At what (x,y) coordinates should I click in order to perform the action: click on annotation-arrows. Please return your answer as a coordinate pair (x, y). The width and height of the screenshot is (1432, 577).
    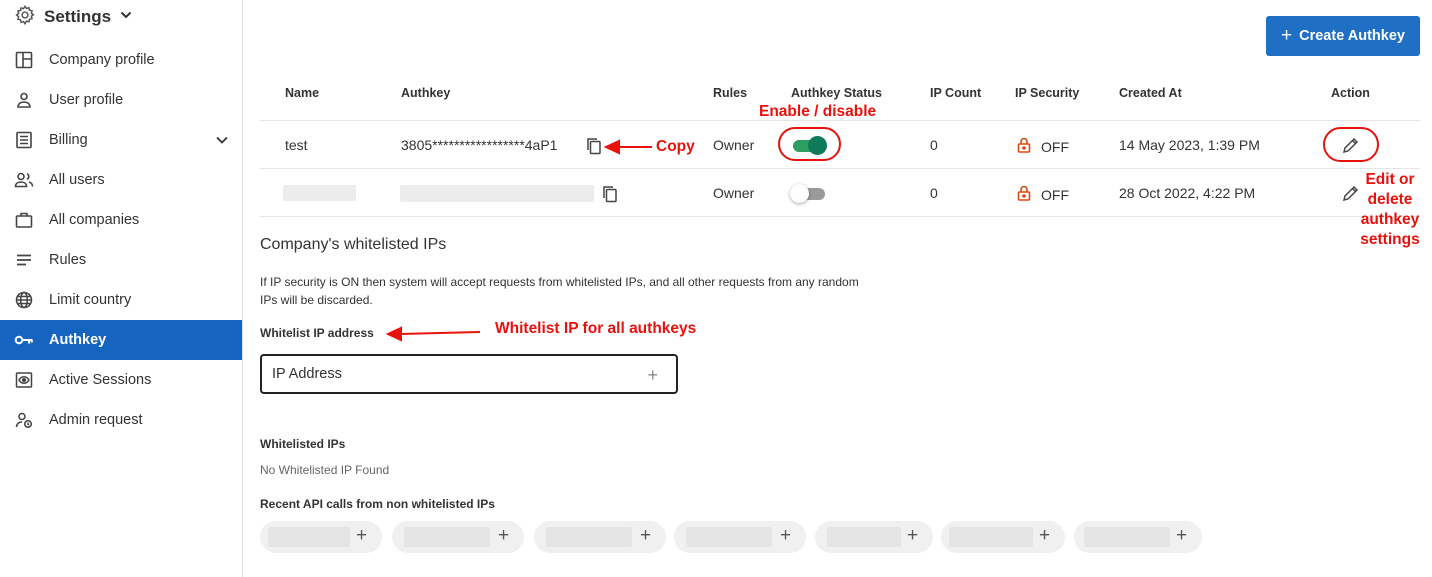
    Looking at the image, I should click on (518, 240).